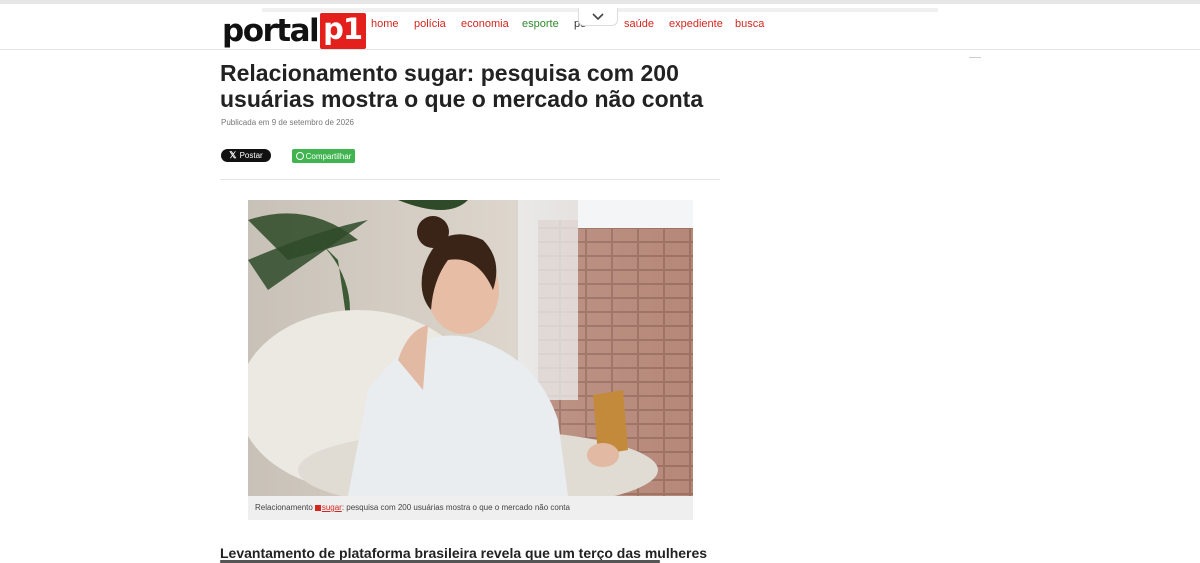 This screenshot has width=1200, height=563. What do you see at coordinates (284, 507) in the screenshot?
I see `caption-prefix: Relacionamento` at bounding box center [284, 507].